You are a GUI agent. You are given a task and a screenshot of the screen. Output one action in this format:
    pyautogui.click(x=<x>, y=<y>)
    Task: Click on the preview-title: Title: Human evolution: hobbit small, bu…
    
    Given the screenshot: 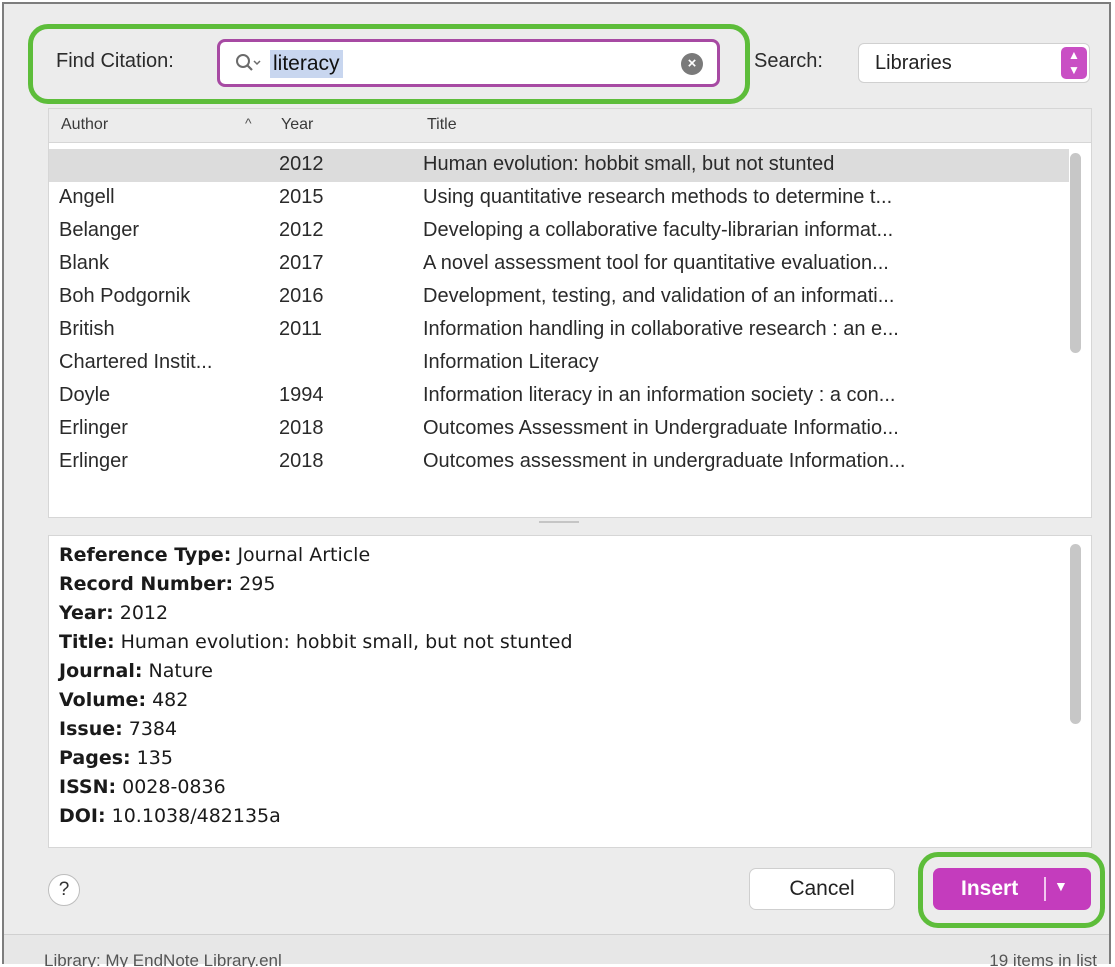 What is the action you would take?
    pyautogui.click(x=316, y=642)
    